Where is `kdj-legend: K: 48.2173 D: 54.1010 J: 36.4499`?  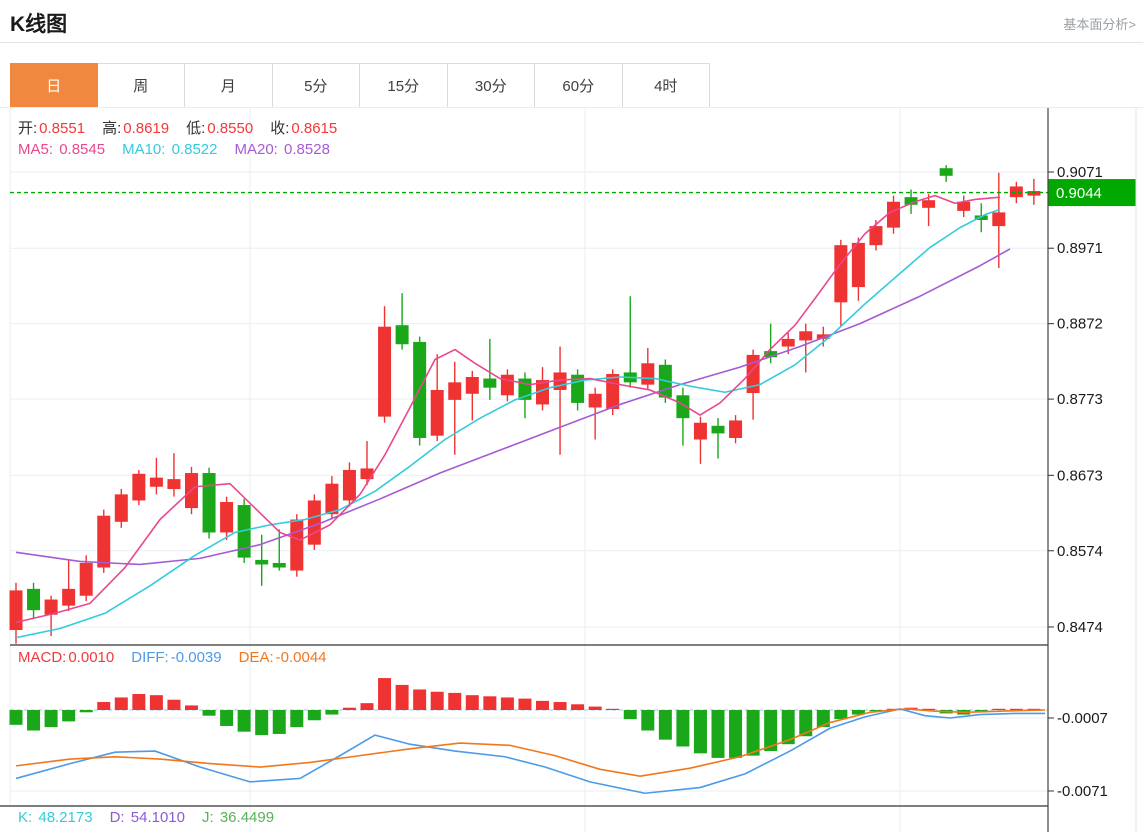
kdj-legend: K: 48.2173 D: 54.1010 J: 36.4499 is located at coordinates (154, 817).